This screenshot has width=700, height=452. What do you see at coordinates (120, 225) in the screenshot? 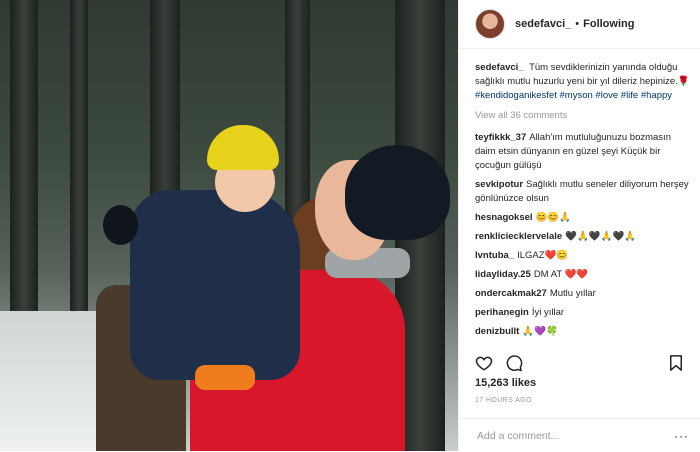
I see `boy-glove` at bounding box center [120, 225].